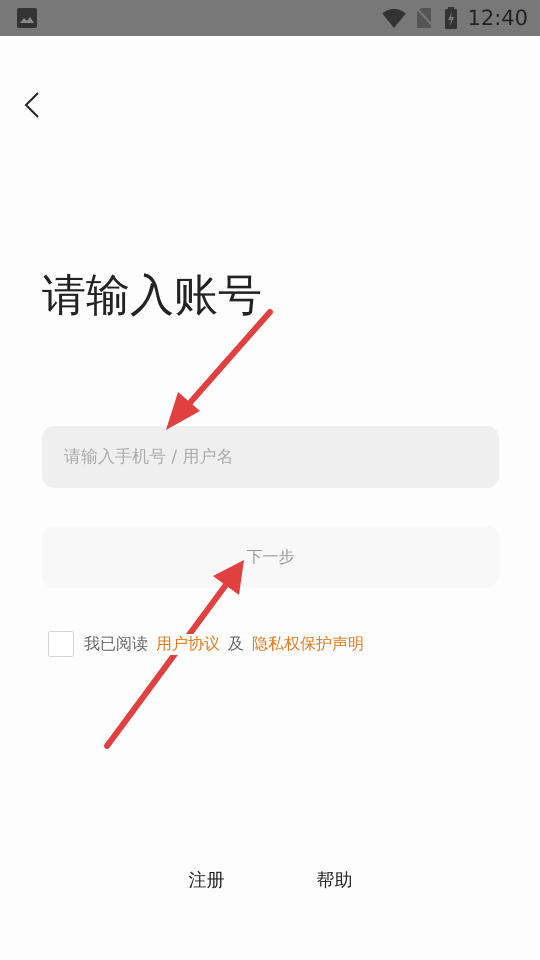 The width and height of the screenshot is (540, 960). Describe the element at coordinates (116, 644) in the screenshot. I see `agreement-text: 我已阅读` at that location.